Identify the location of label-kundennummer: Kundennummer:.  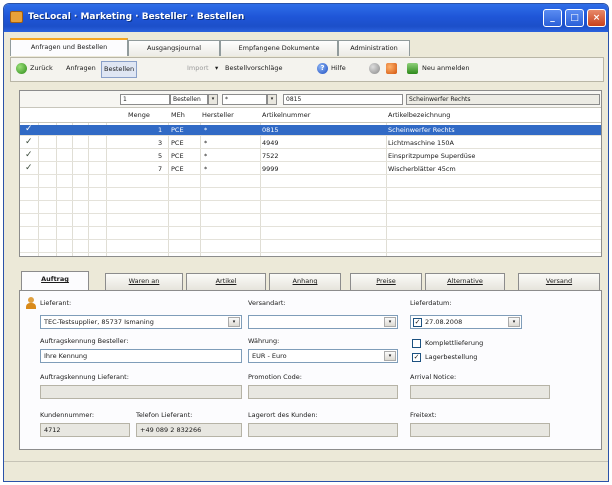
(67, 415).